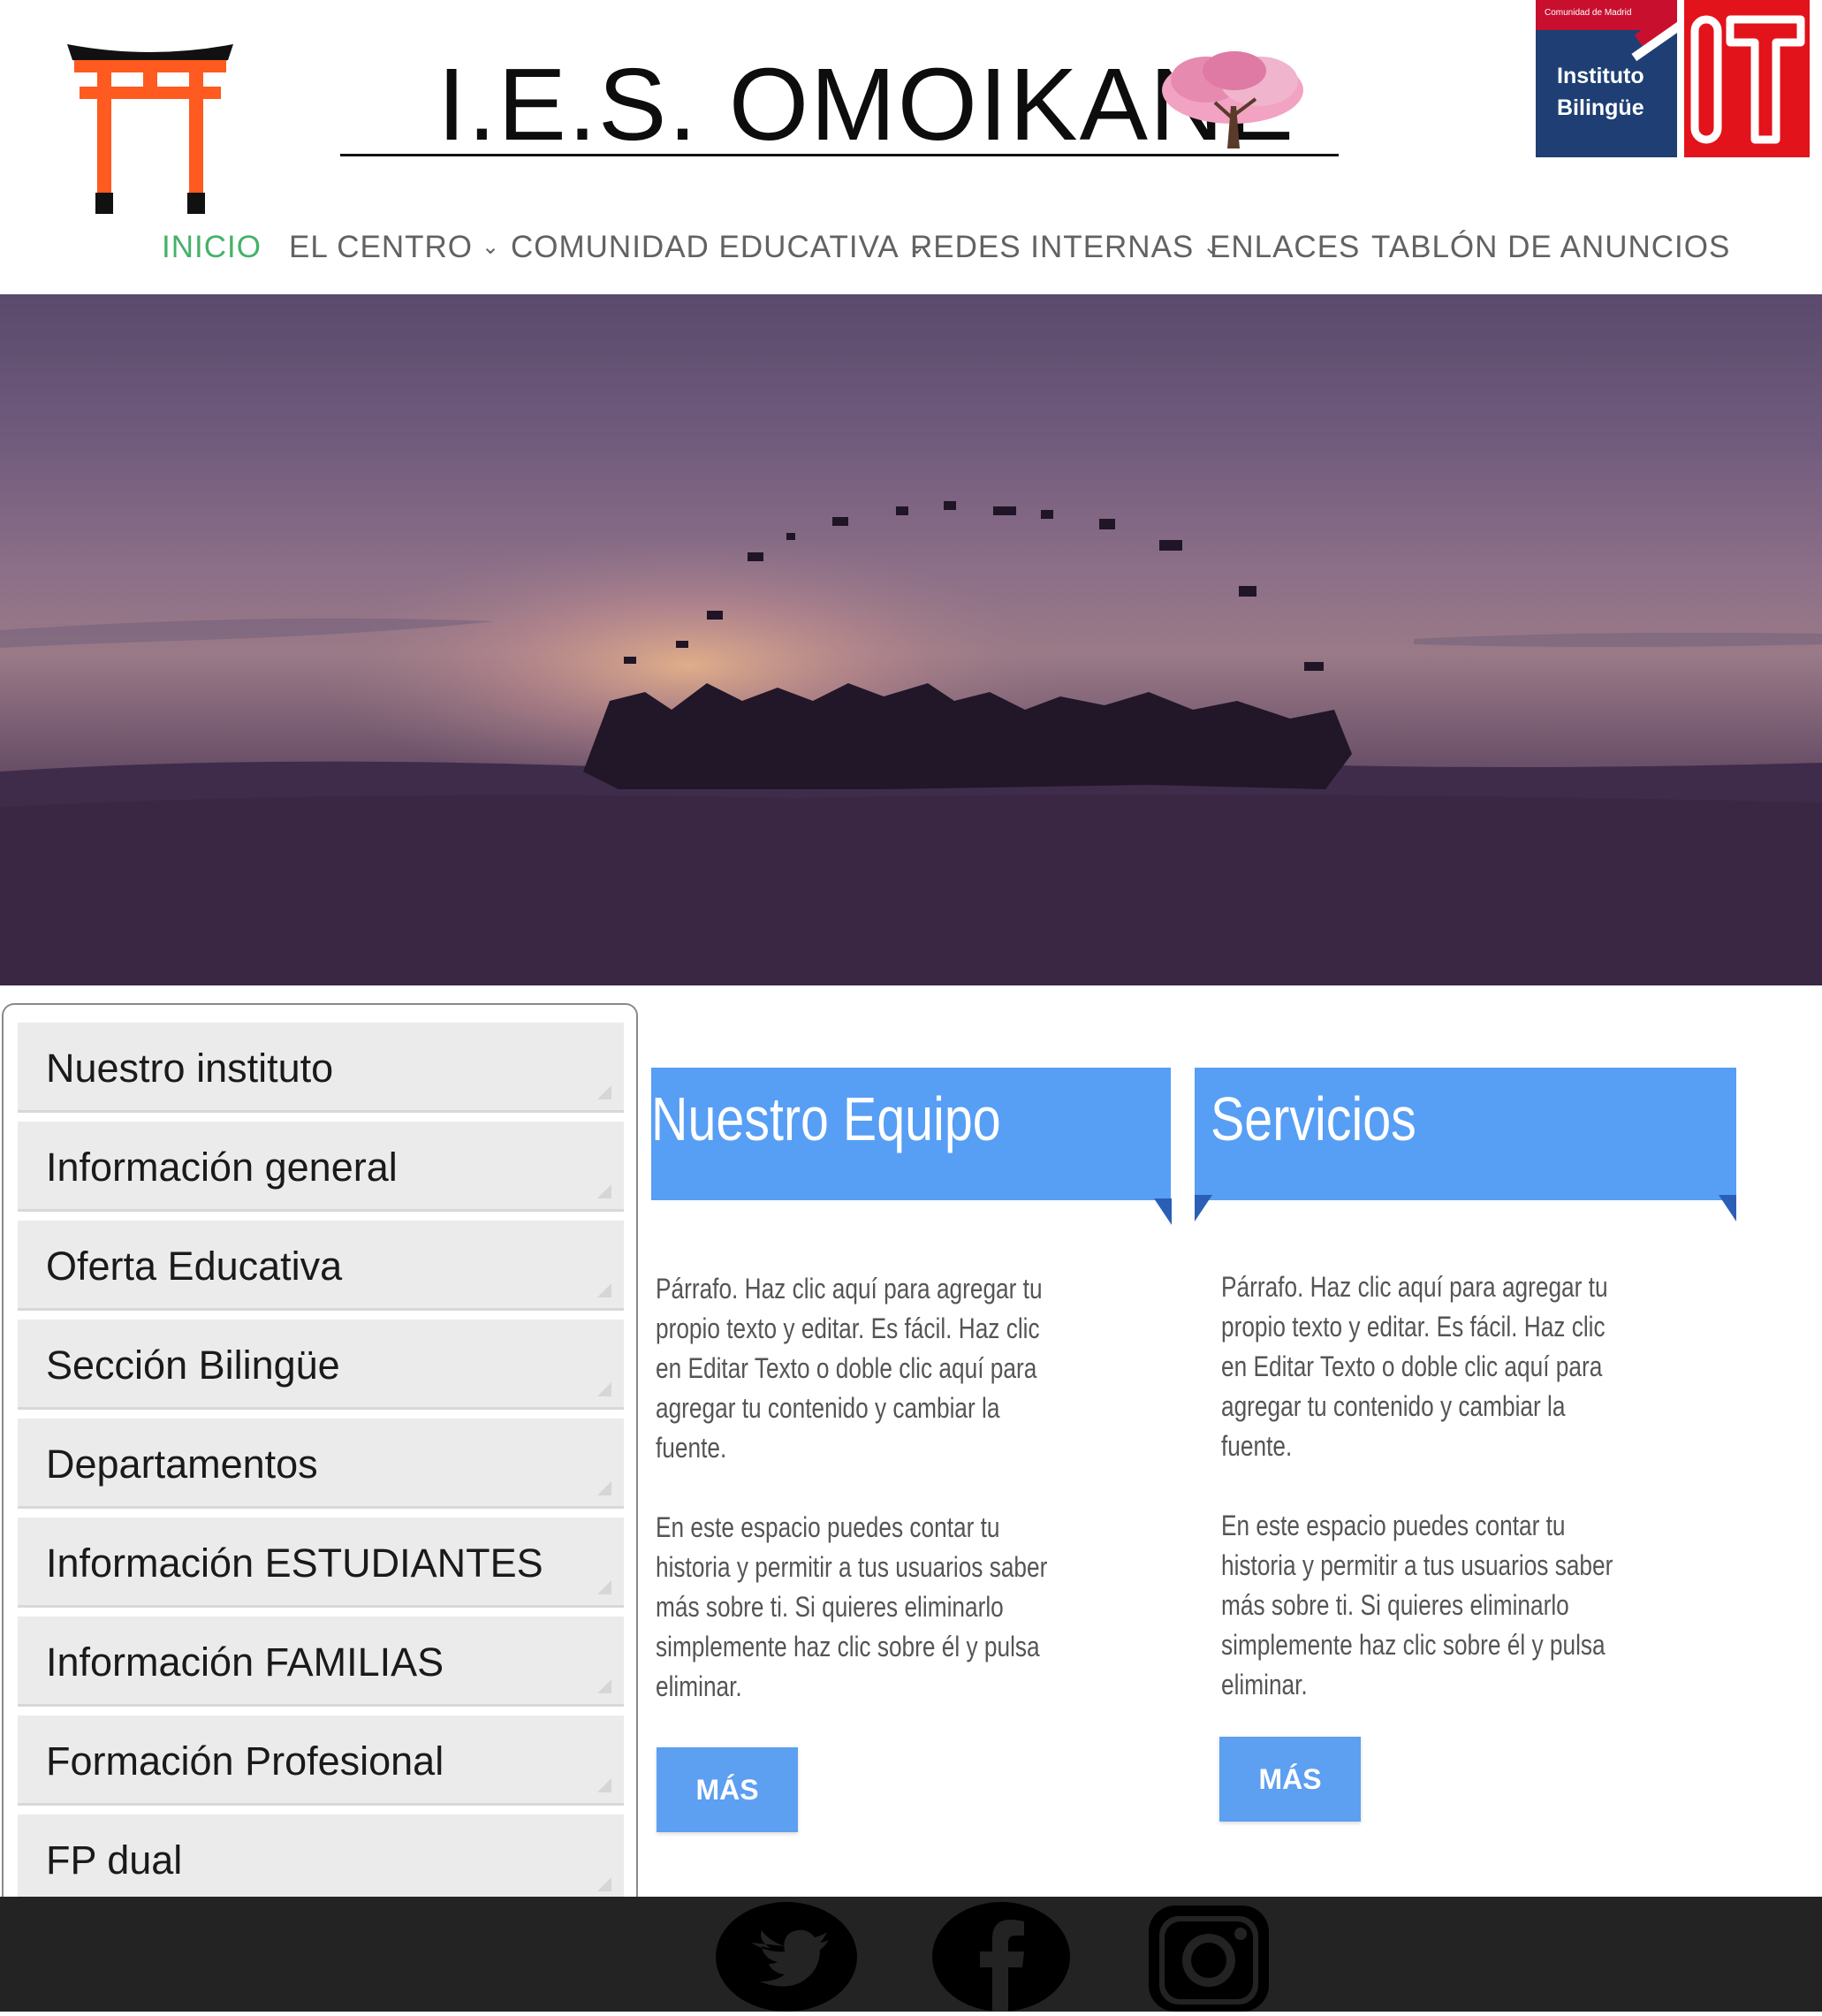  I want to click on it-logo-icon, so click(1747, 79).